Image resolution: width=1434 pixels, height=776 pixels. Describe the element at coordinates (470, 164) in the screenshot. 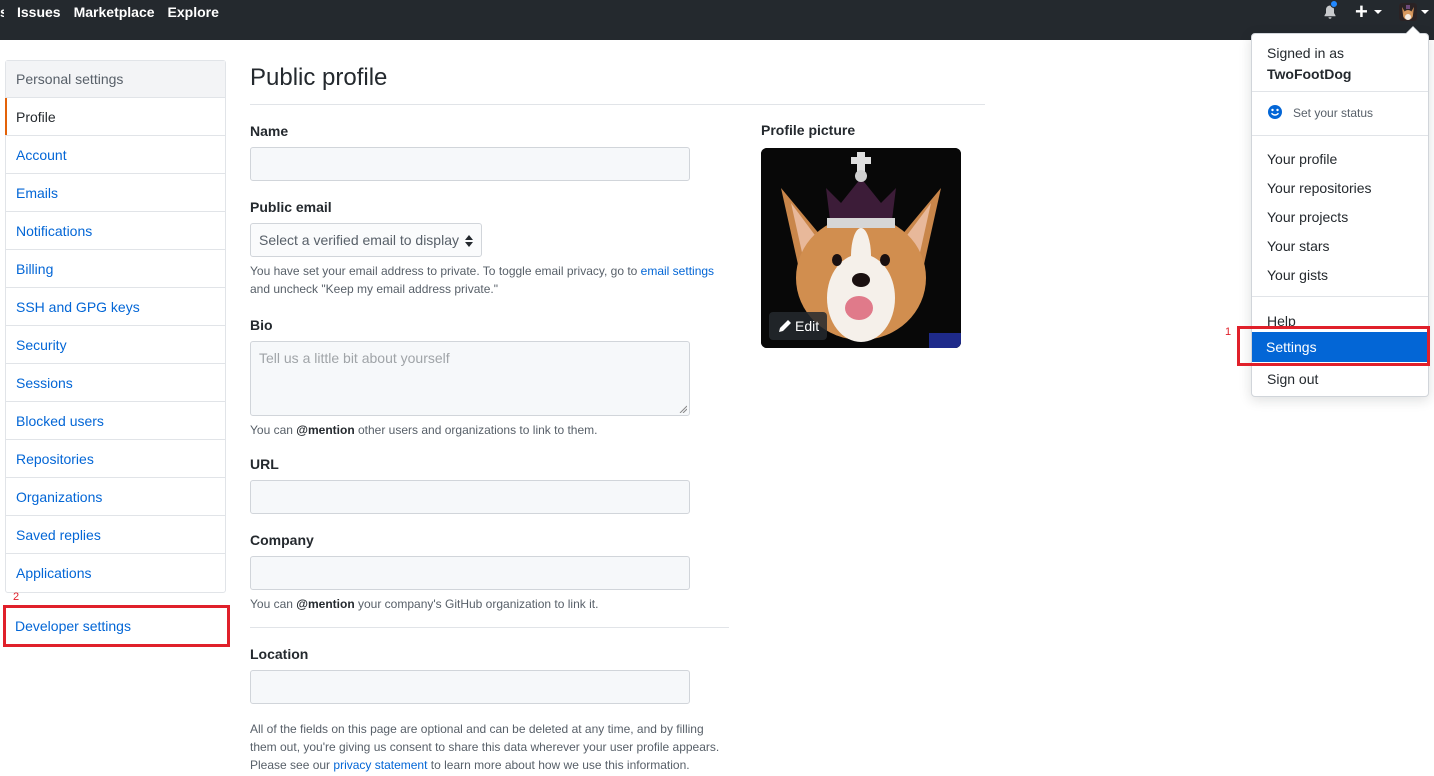

I see `name-input` at that location.